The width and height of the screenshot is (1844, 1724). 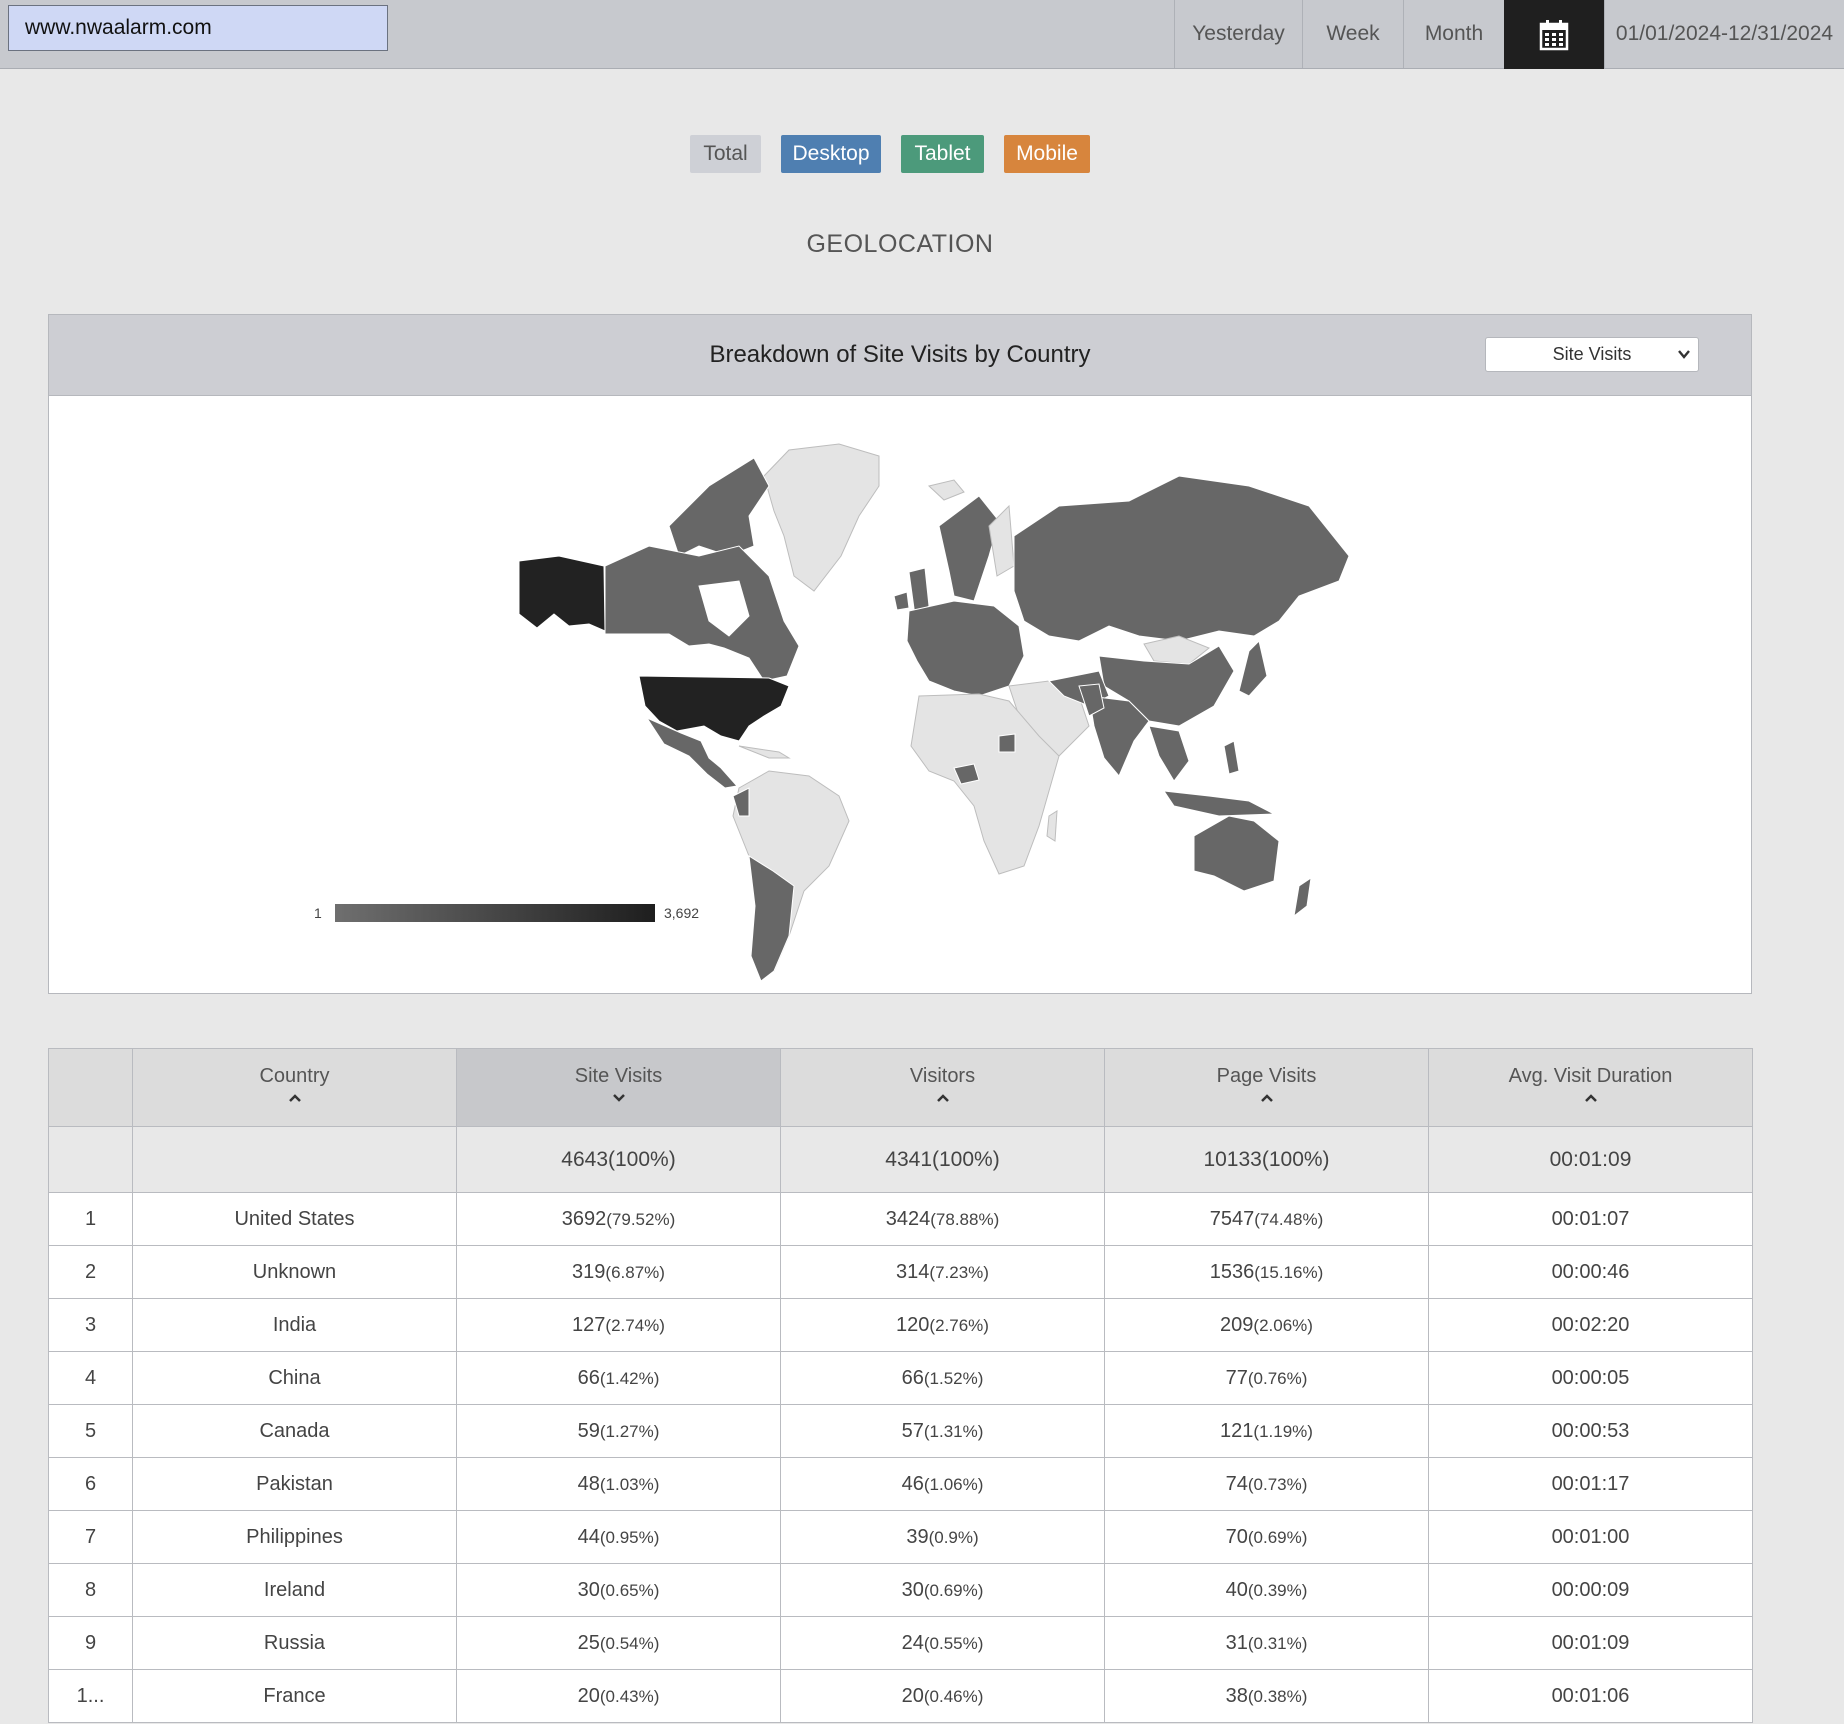 What do you see at coordinates (1590, 1590) in the screenshot?
I see `avg-duration-cell: 00:00:09` at bounding box center [1590, 1590].